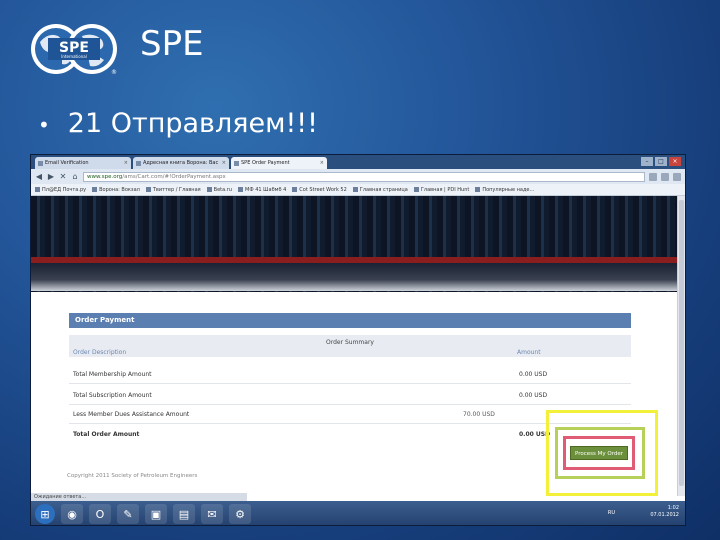  I want to click on globe-icon: SPE International ®, so click(74, 50).